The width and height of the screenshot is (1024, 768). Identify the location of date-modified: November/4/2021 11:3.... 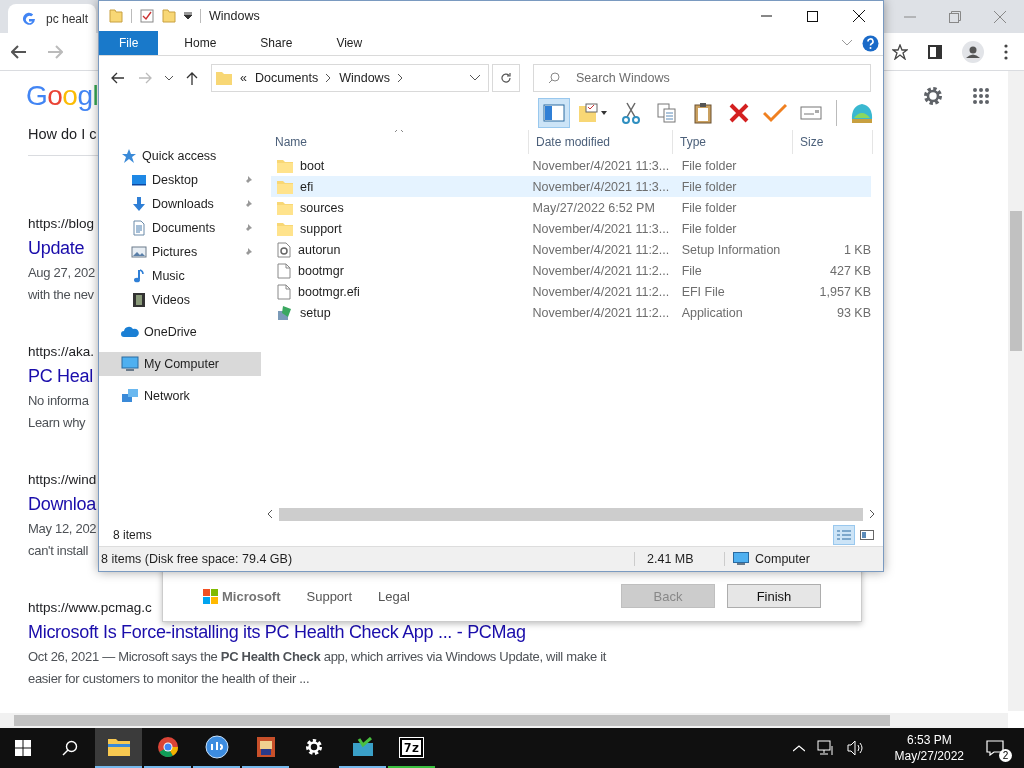
(601, 165).